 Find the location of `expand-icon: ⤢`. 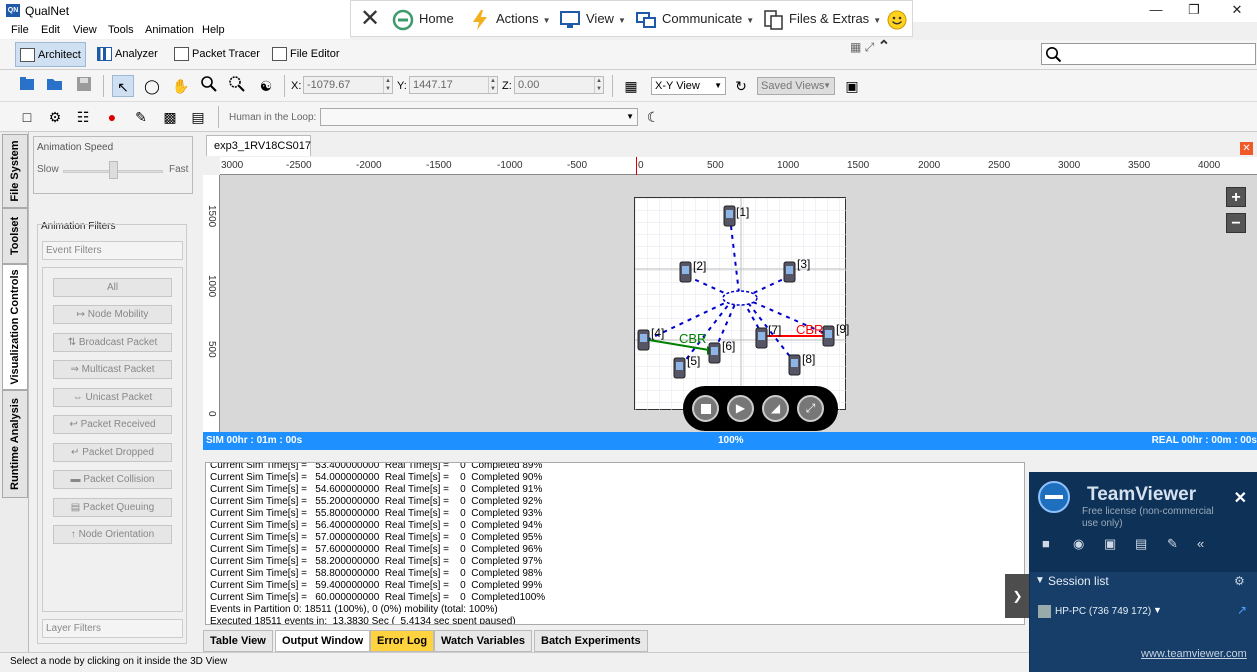

expand-icon: ⤢ is located at coordinates (870, 47).